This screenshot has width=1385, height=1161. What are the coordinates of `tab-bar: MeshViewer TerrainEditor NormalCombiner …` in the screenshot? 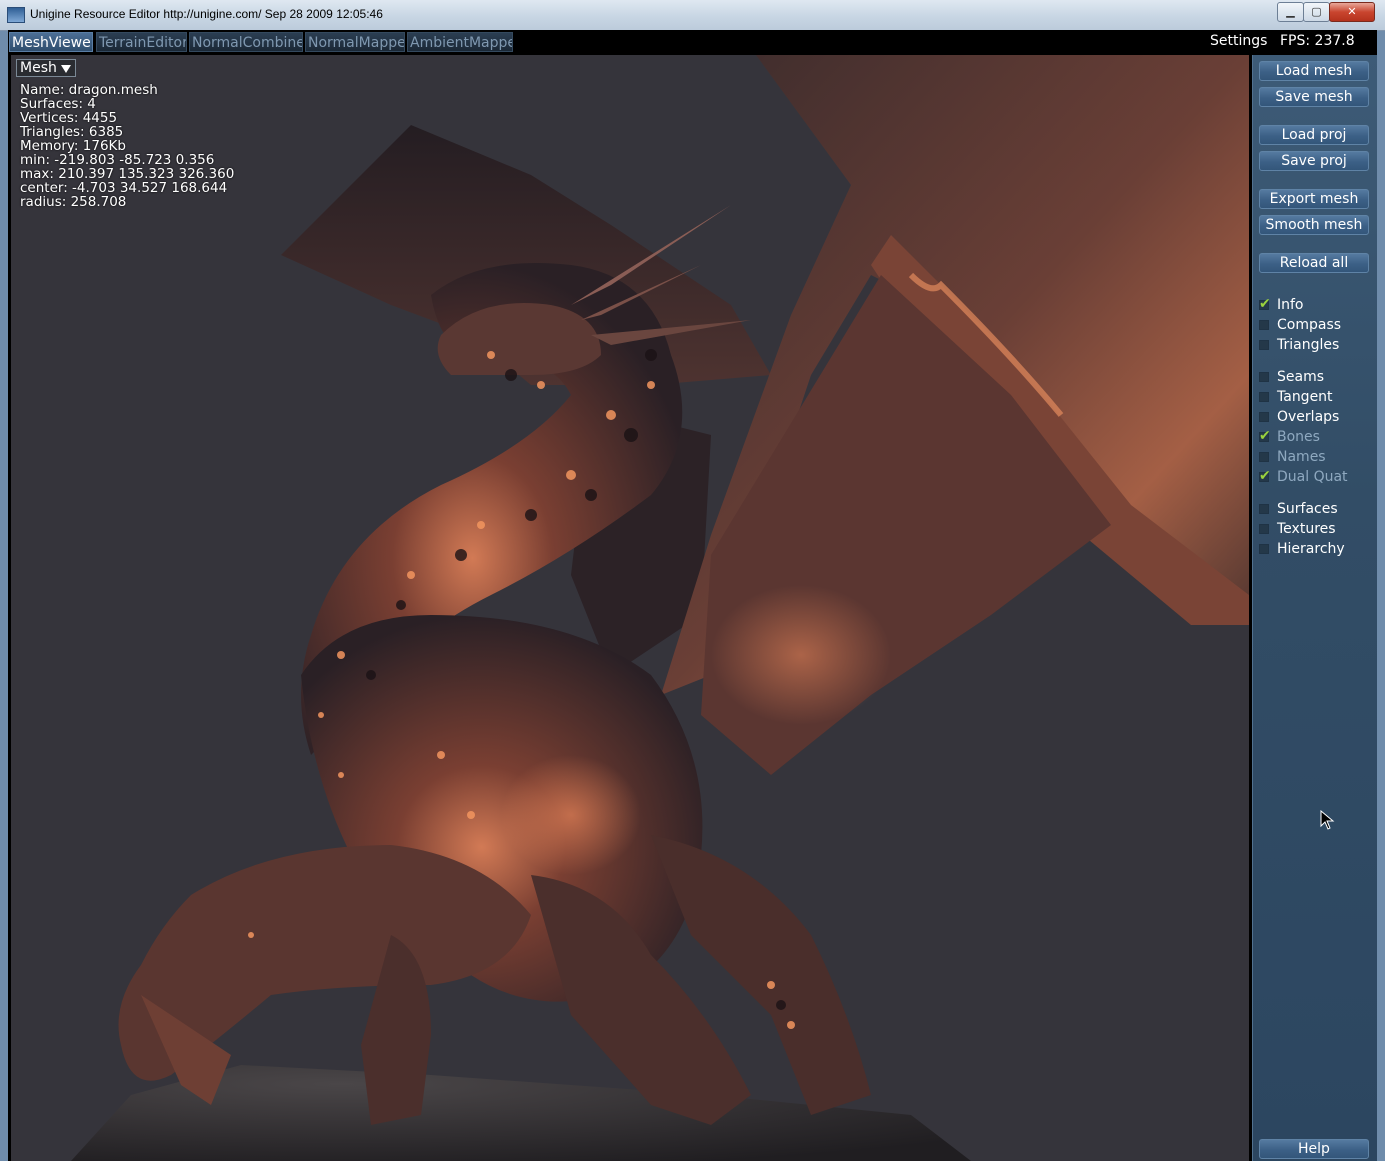 It's located at (692, 41).